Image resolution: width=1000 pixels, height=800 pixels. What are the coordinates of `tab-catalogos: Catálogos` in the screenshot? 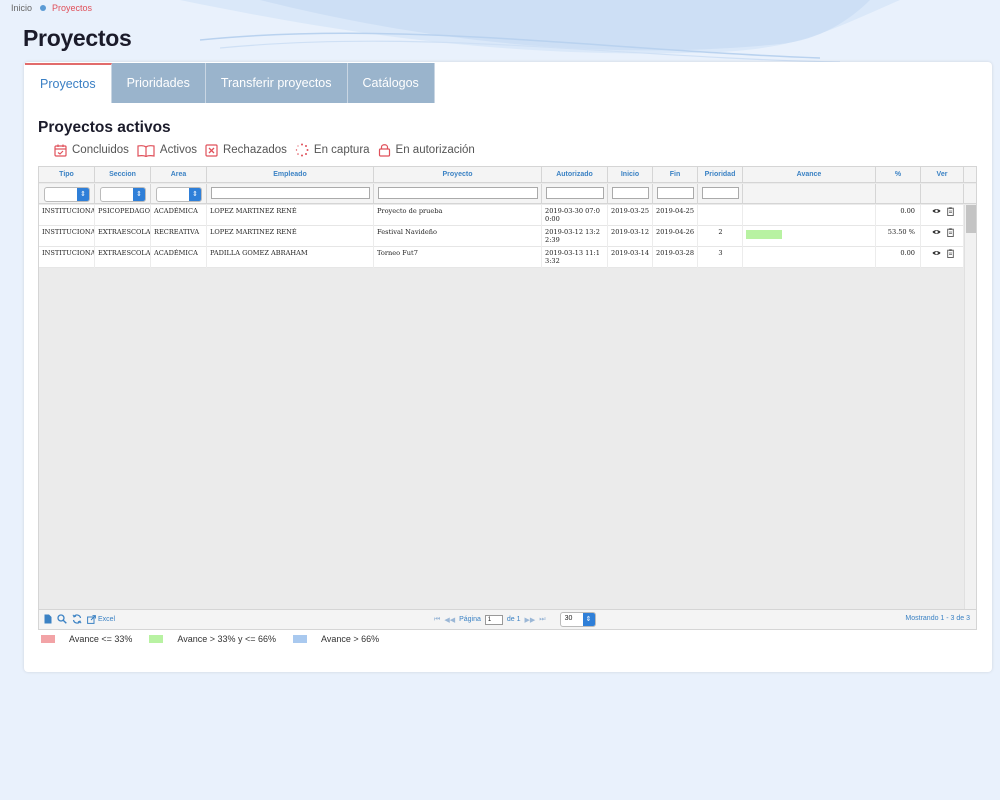 It's located at (391, 83).